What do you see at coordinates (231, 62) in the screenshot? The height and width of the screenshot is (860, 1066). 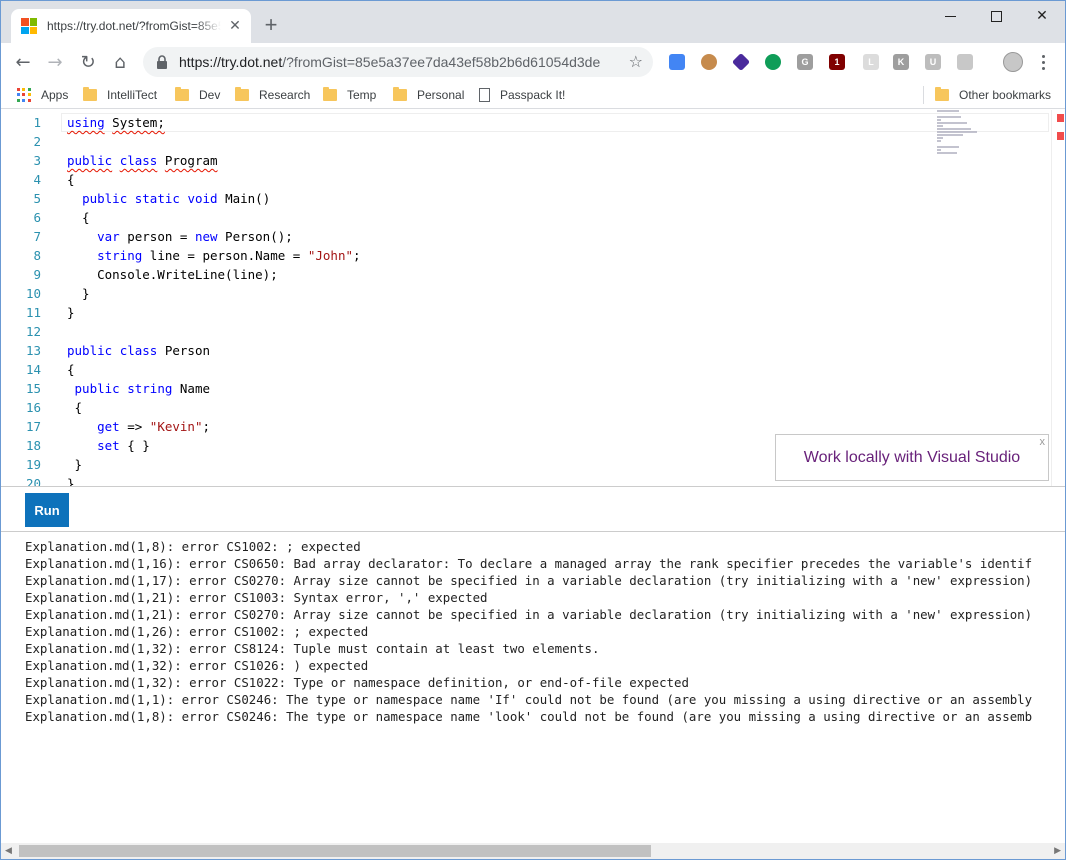 I see `url-host: https://try.dot.net` at bounding box center [231, 62].